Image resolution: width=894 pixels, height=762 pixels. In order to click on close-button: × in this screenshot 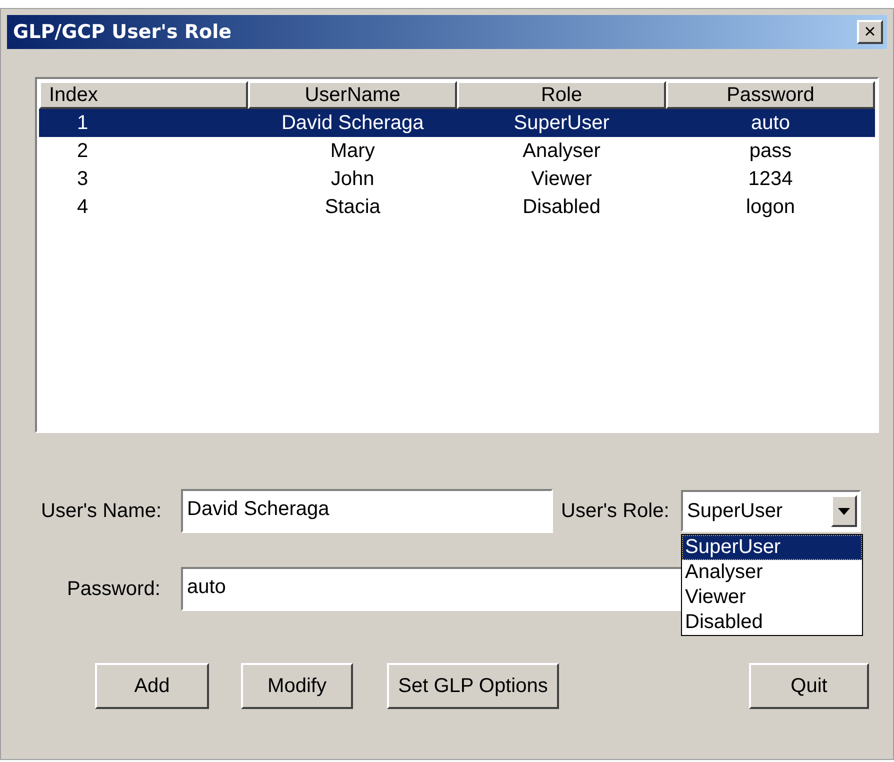, I will do `click(870, 32)`.